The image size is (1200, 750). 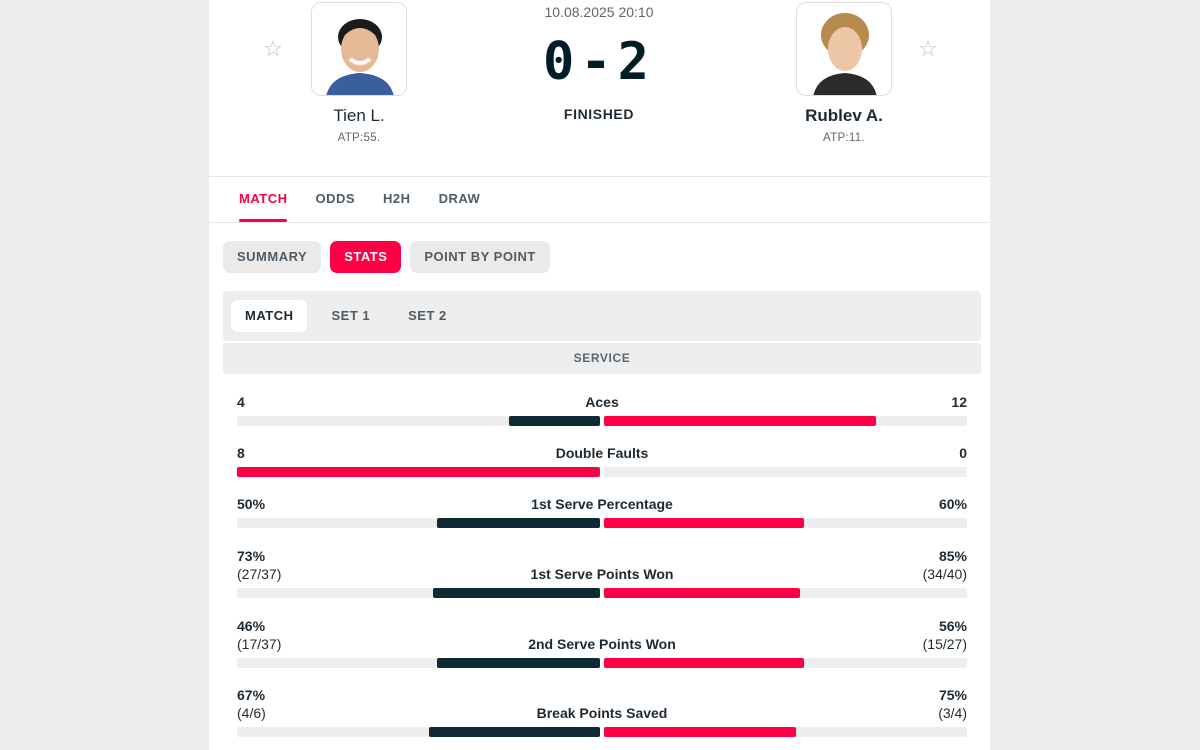 I want to click on stat-away-value: 85%, so click(x=952, y=556).